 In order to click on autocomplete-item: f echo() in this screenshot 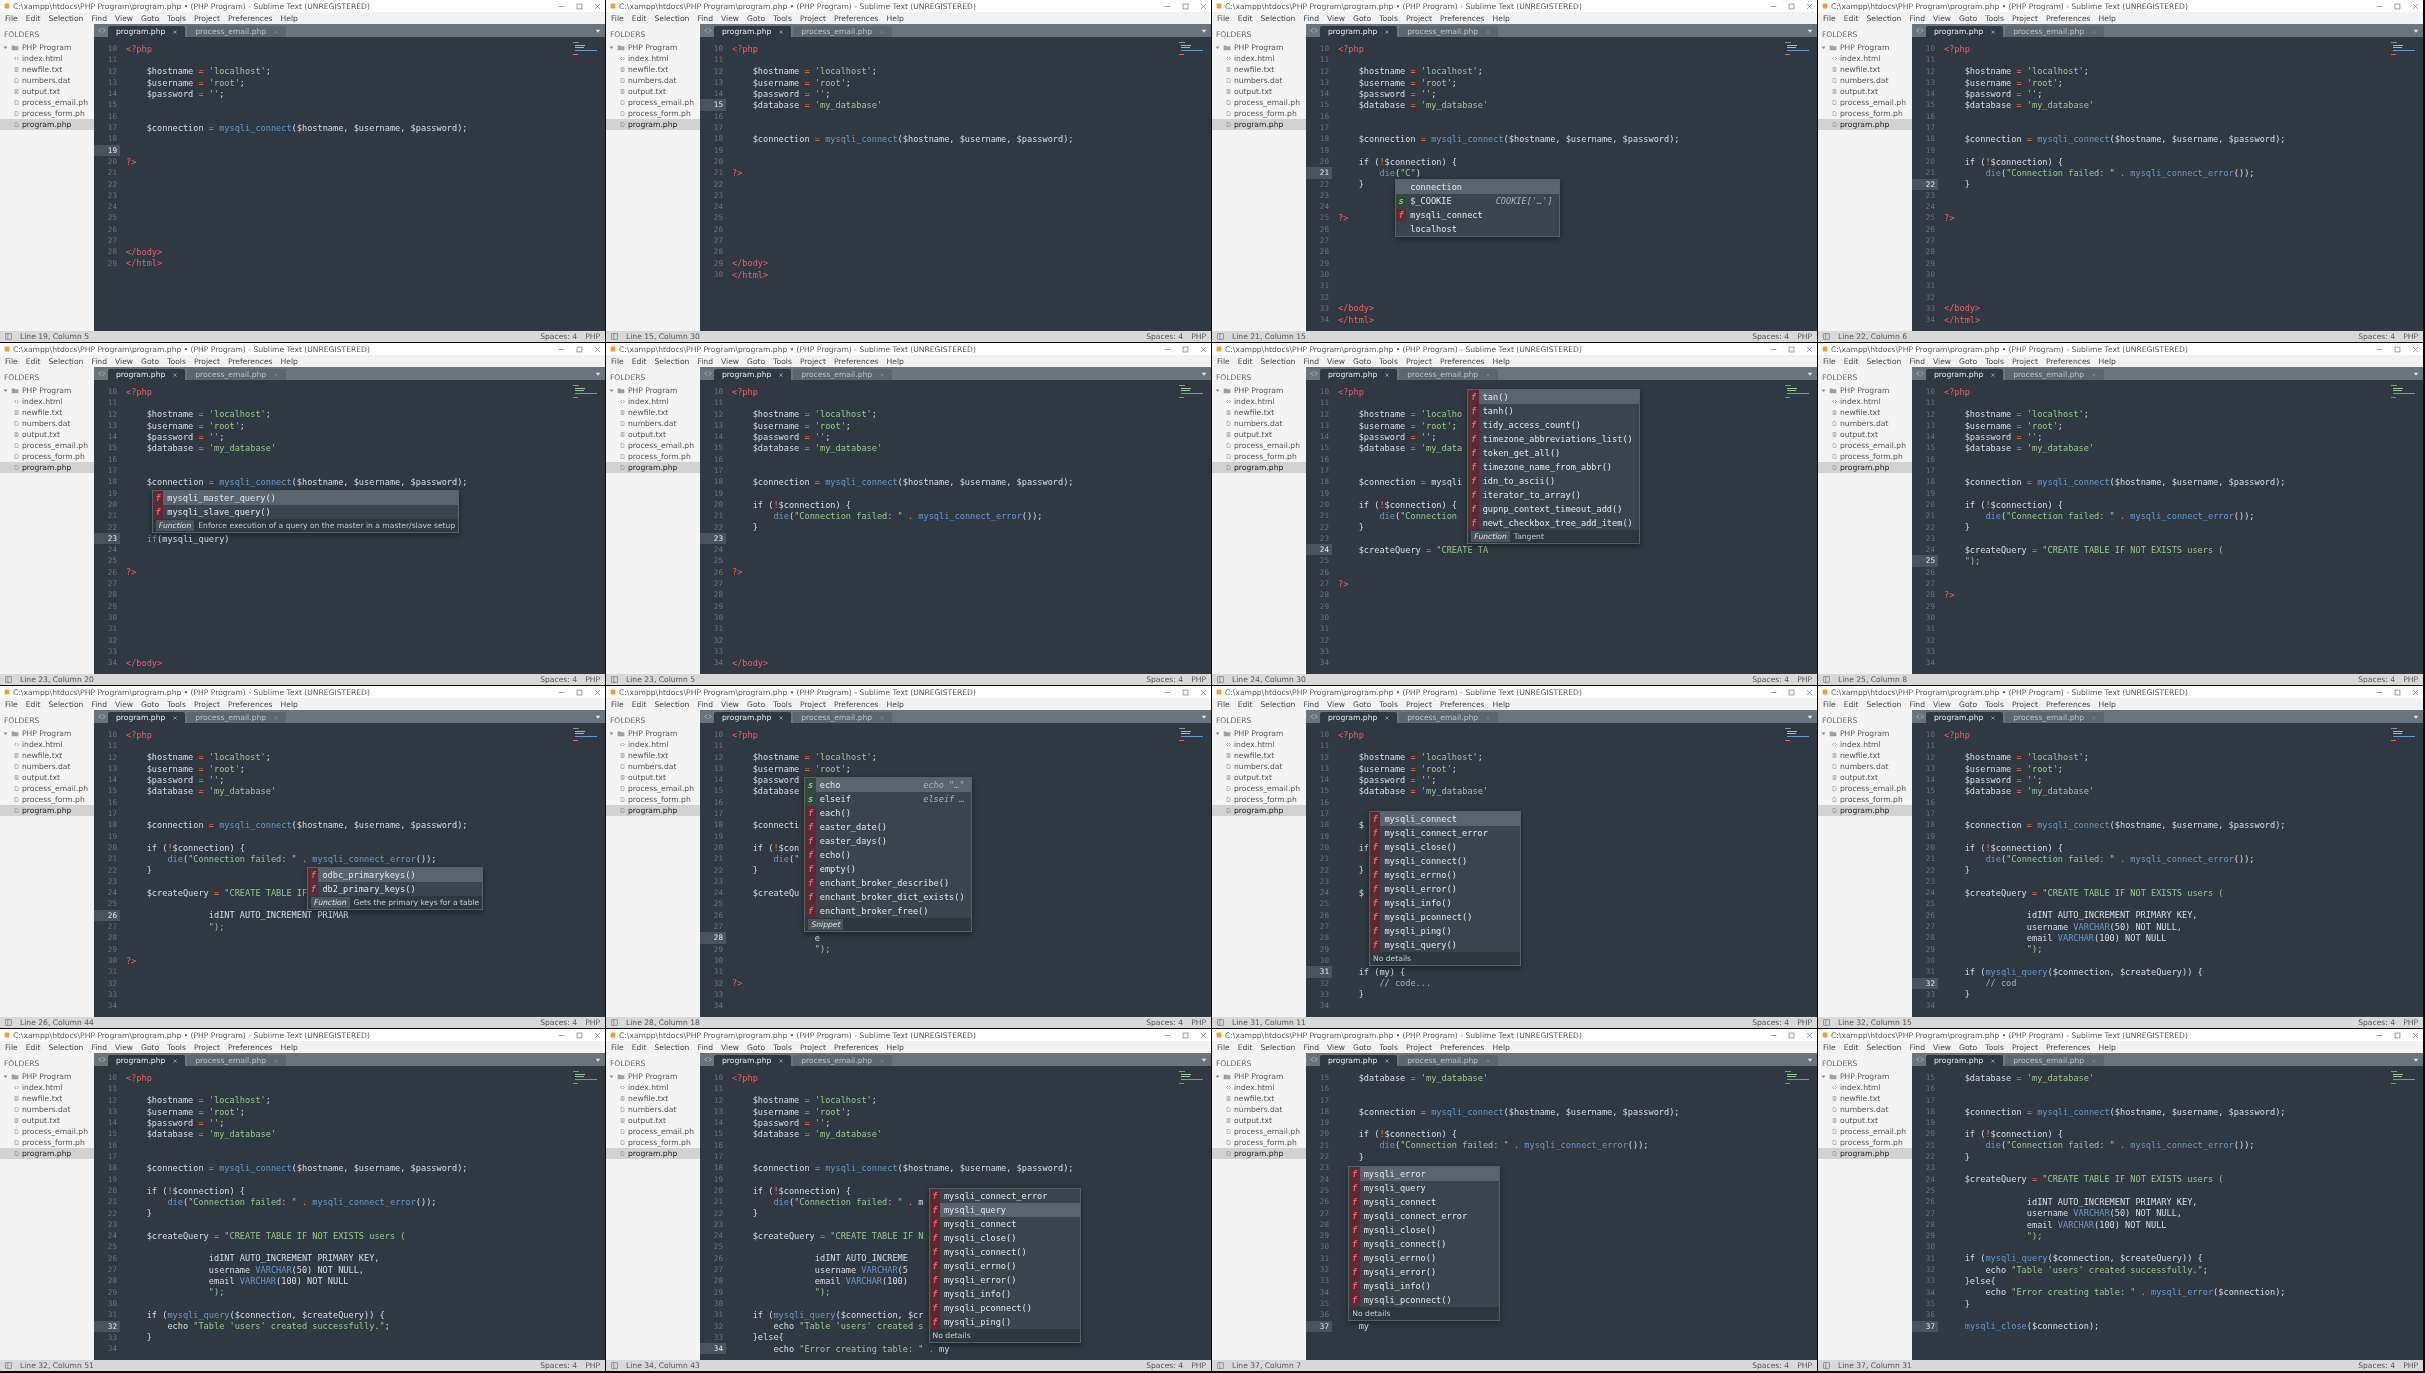, I will do `click(888, 855)`.